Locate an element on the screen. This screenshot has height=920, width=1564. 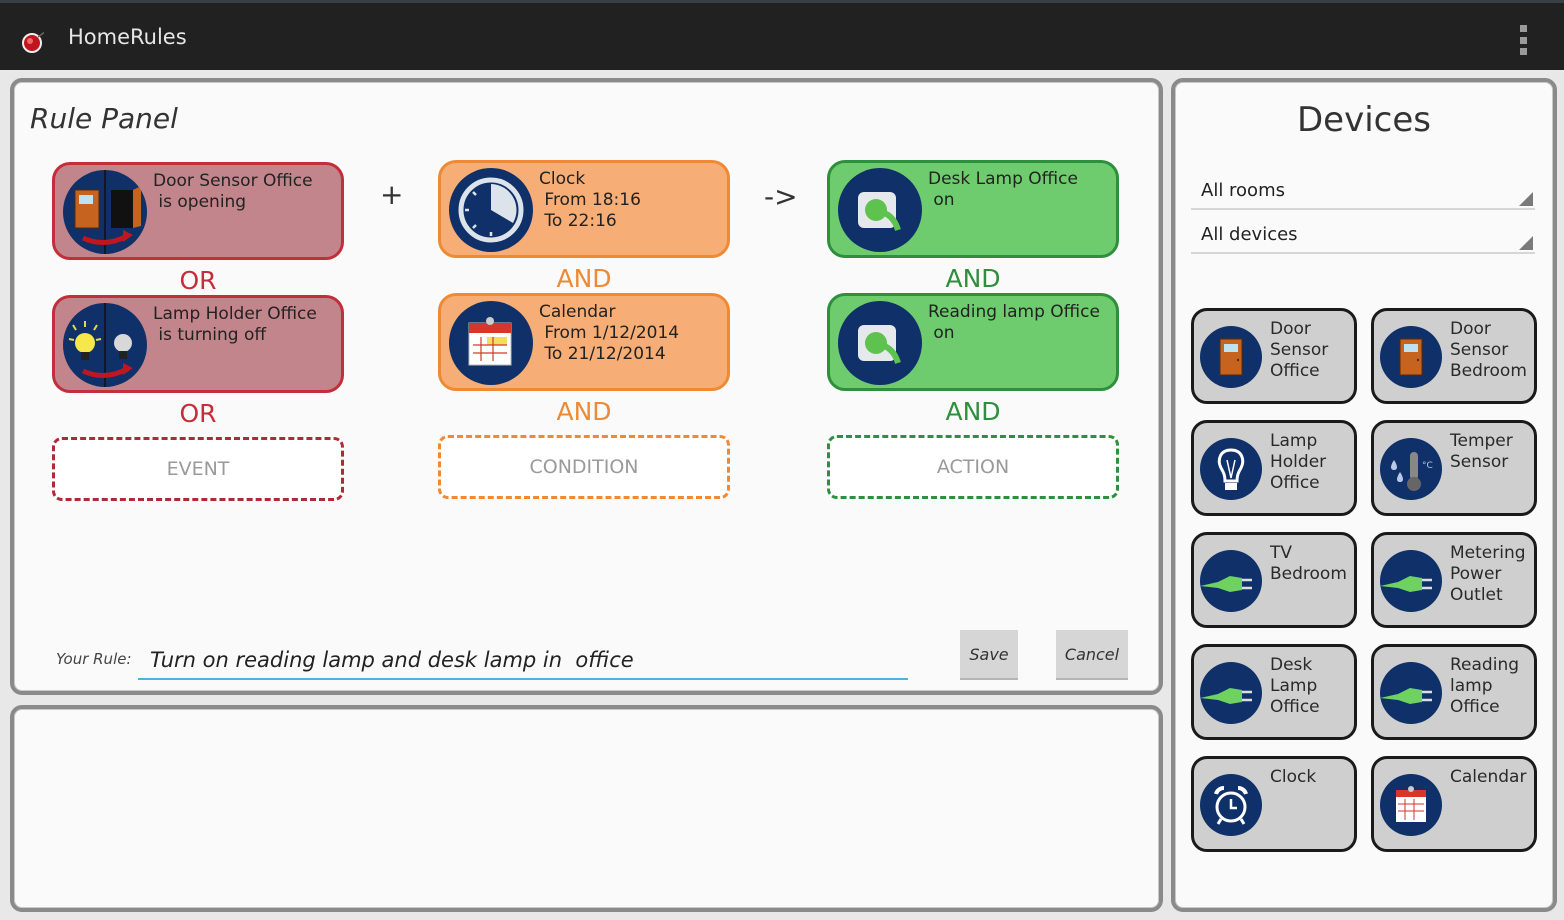
device-label: Metering Power Outlet is located at coordinates (1488, 574).